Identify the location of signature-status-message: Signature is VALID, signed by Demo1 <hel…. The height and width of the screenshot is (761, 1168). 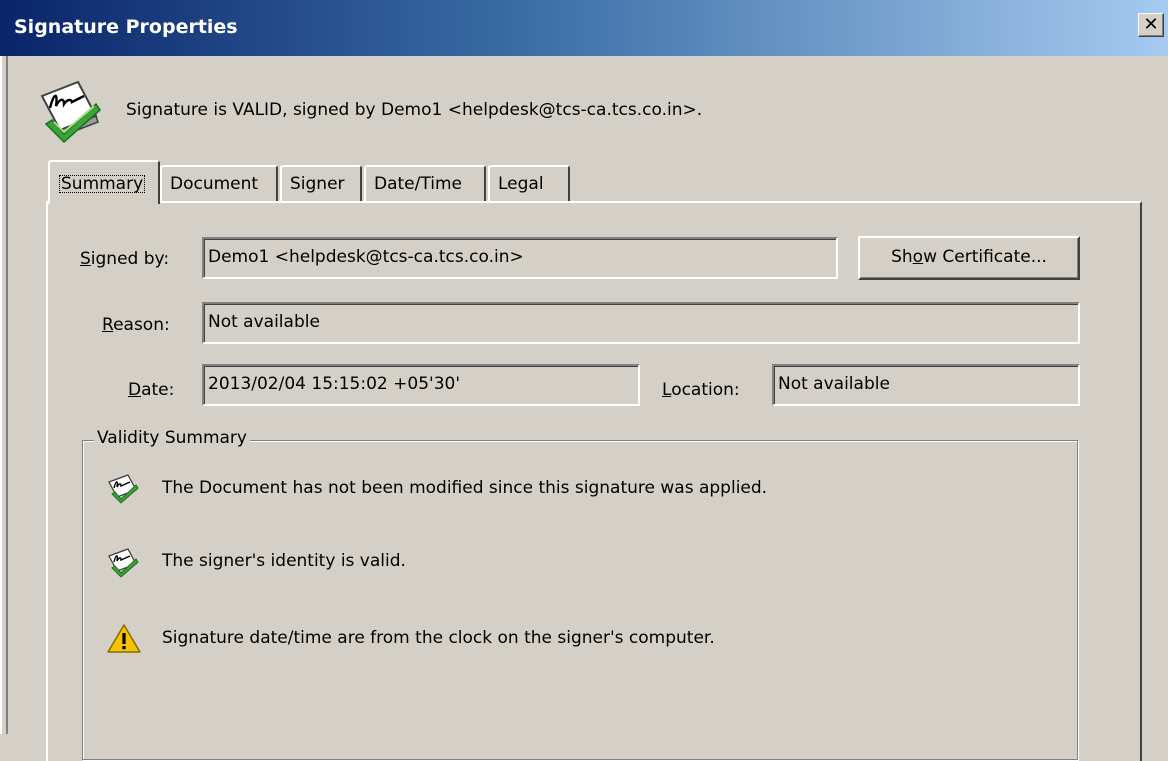
(414, 110).